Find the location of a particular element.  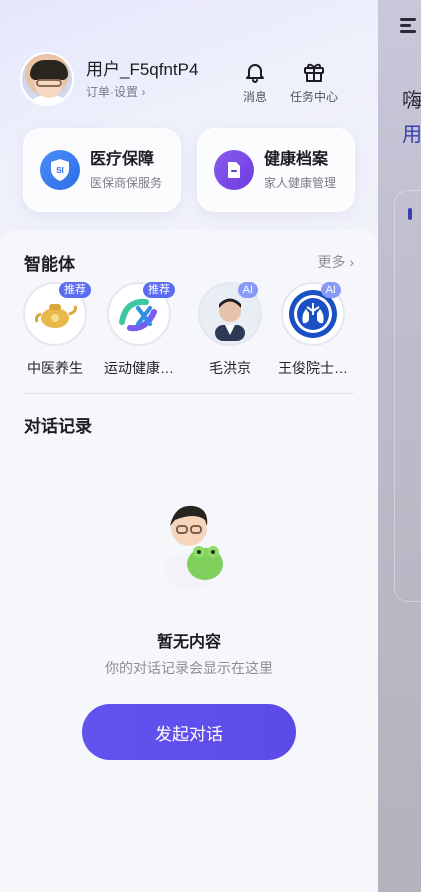

history-section-title: 对话记录 is located at coordinates (58, 426).